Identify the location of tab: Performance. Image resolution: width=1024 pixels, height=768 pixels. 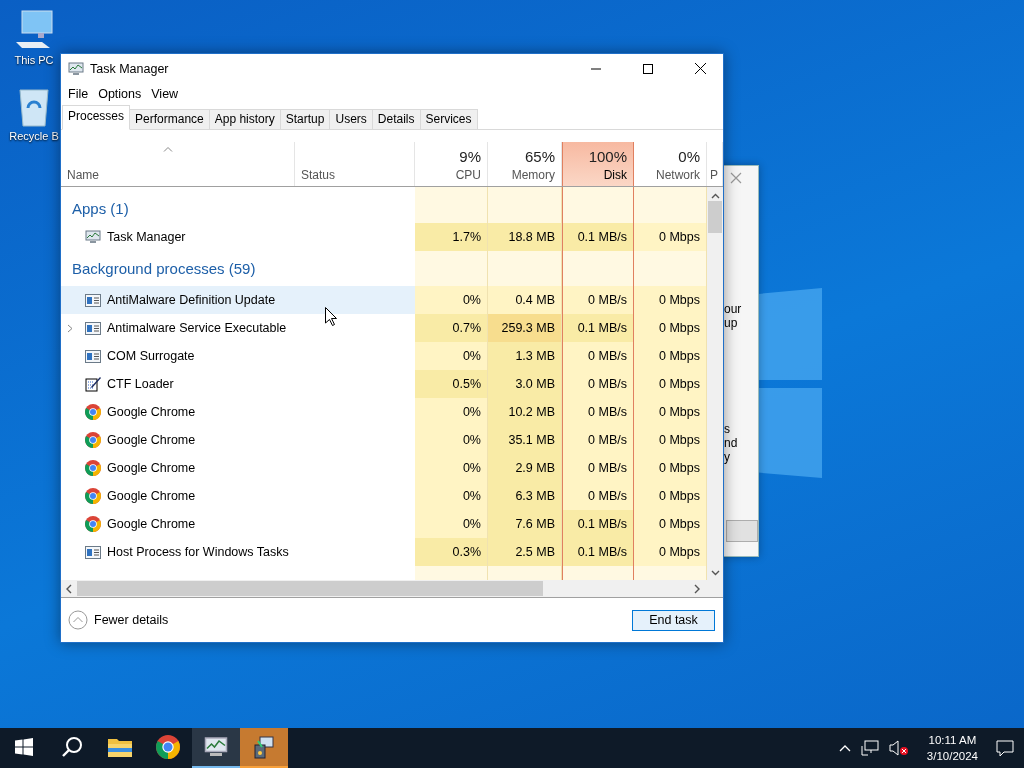
(169, 119).